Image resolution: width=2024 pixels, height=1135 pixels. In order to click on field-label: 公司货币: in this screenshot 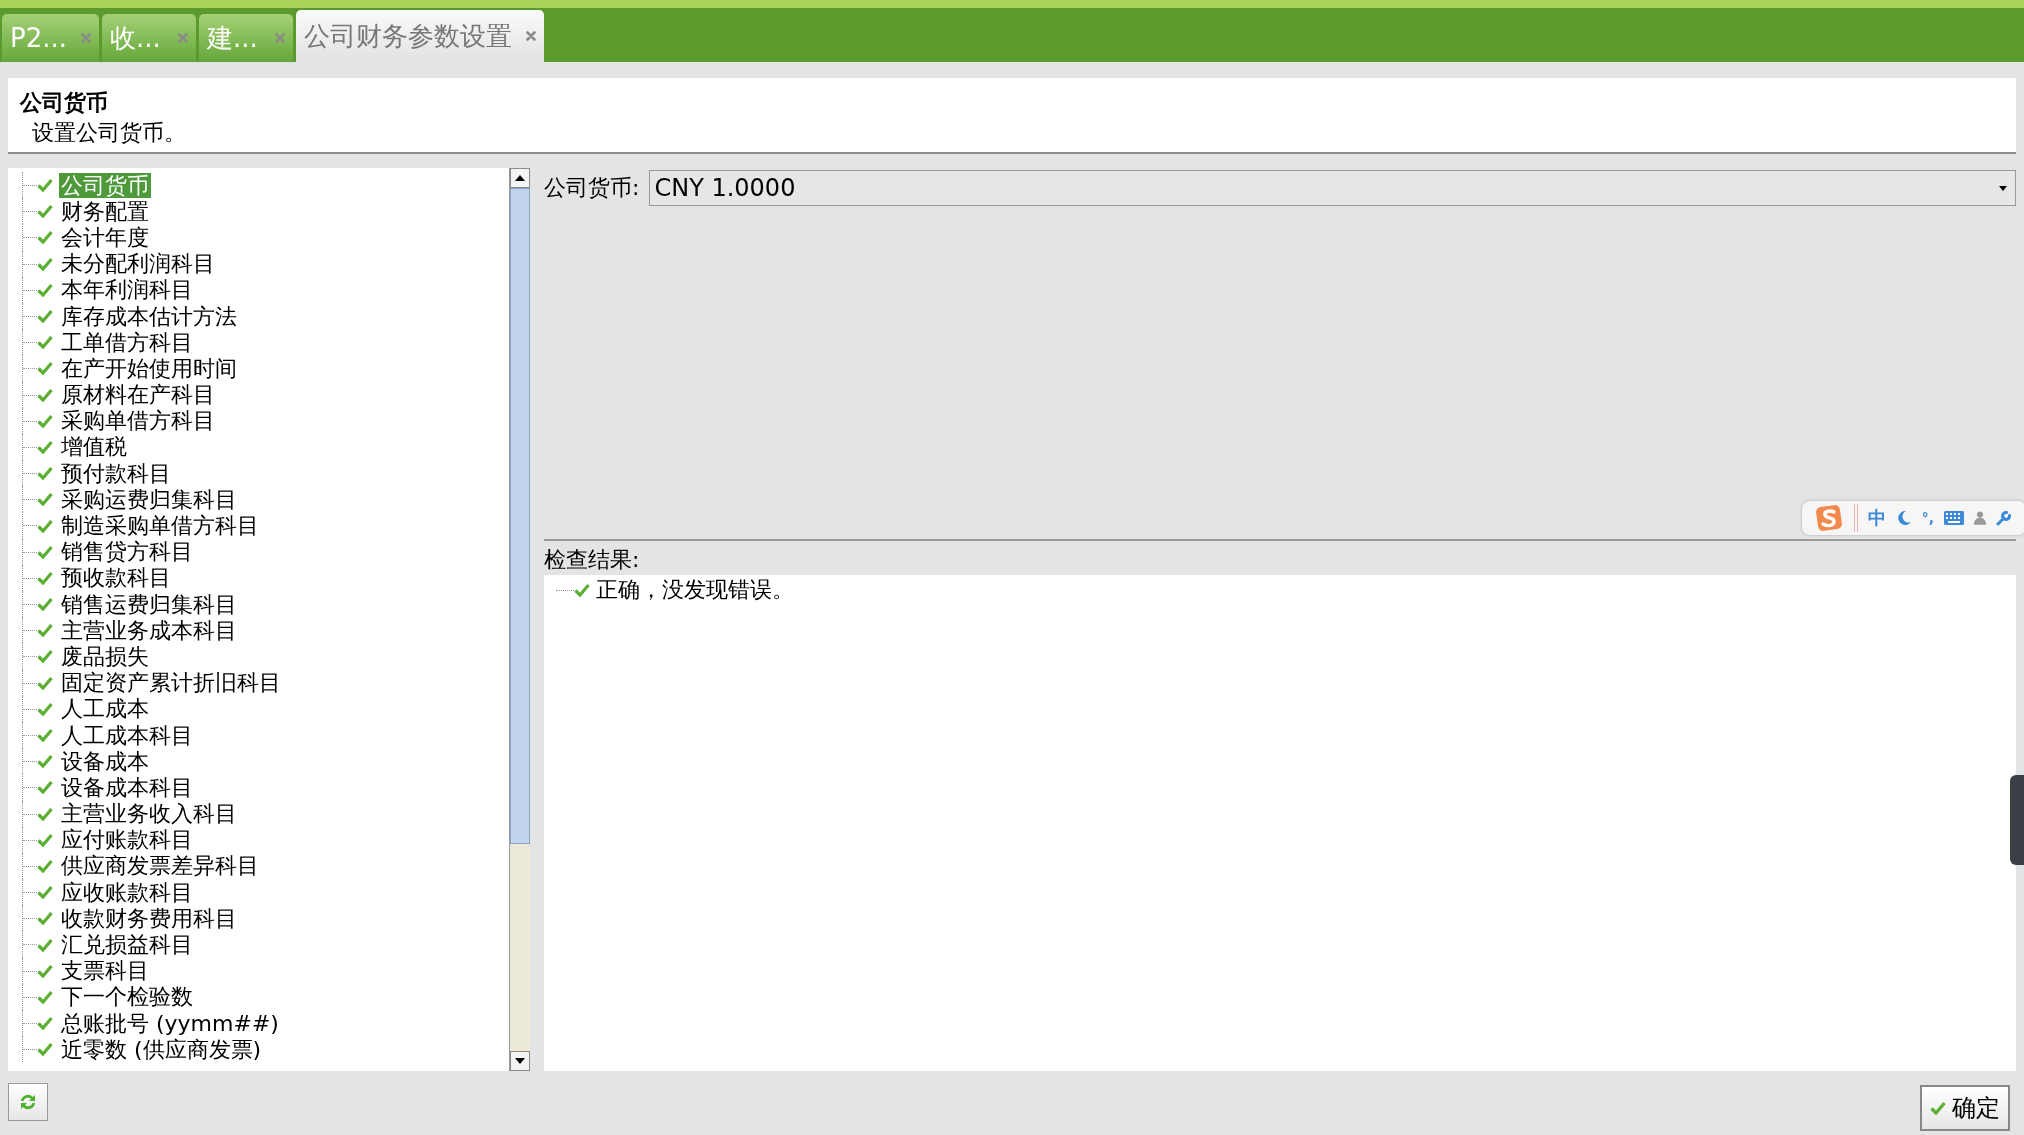, I will do `click(592, 188)`.